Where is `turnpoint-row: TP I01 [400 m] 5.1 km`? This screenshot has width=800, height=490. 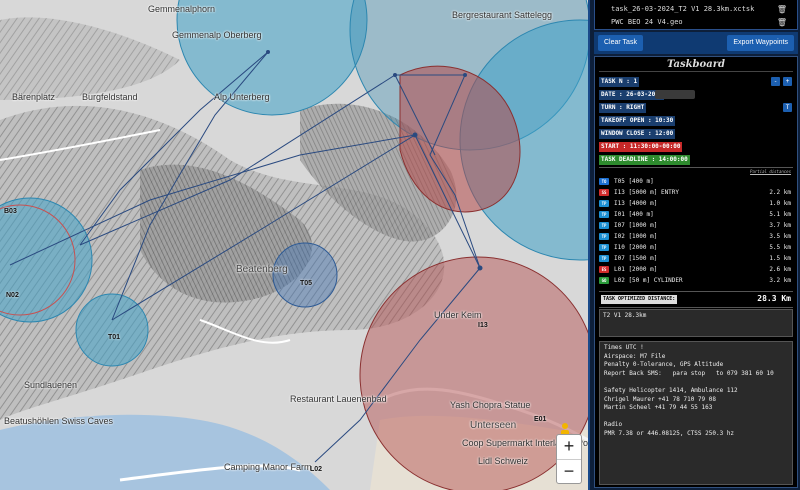
turnpoint-row: TP I01 [400 m] 5.1 km is located at coordinates (696, 215).